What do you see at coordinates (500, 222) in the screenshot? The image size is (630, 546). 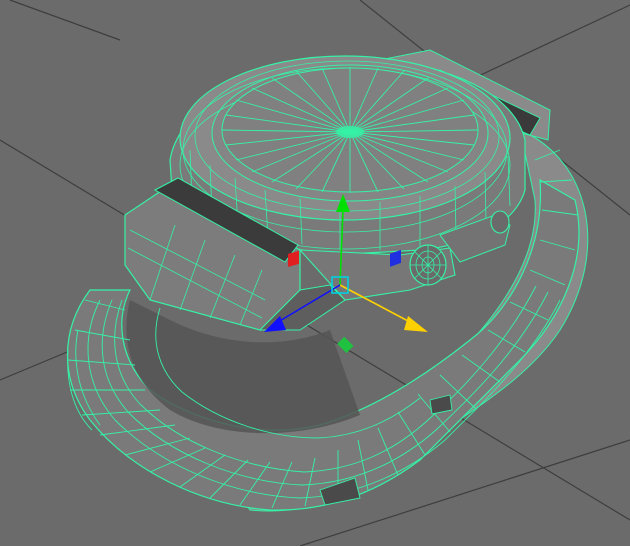 I see `pusher-button` at bounding box center [500, 222].